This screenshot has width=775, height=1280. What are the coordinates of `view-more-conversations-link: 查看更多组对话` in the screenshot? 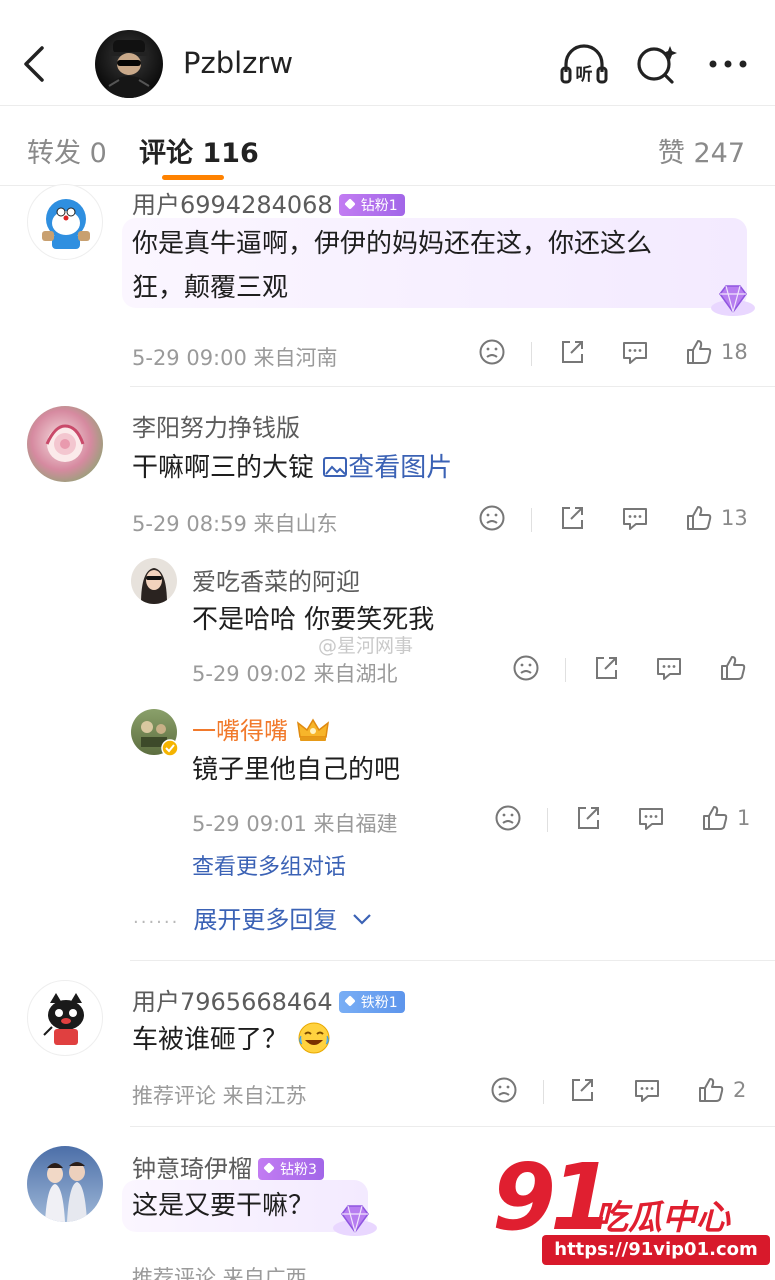 It's located at (269, 865).